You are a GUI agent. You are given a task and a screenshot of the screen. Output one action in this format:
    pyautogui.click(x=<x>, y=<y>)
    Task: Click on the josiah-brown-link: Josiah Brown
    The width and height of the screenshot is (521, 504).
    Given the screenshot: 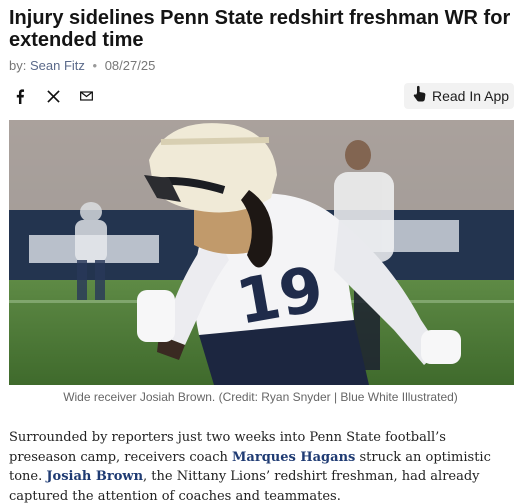 What is the action you would take?
    pyautogui.click(x=94, y=476)
    